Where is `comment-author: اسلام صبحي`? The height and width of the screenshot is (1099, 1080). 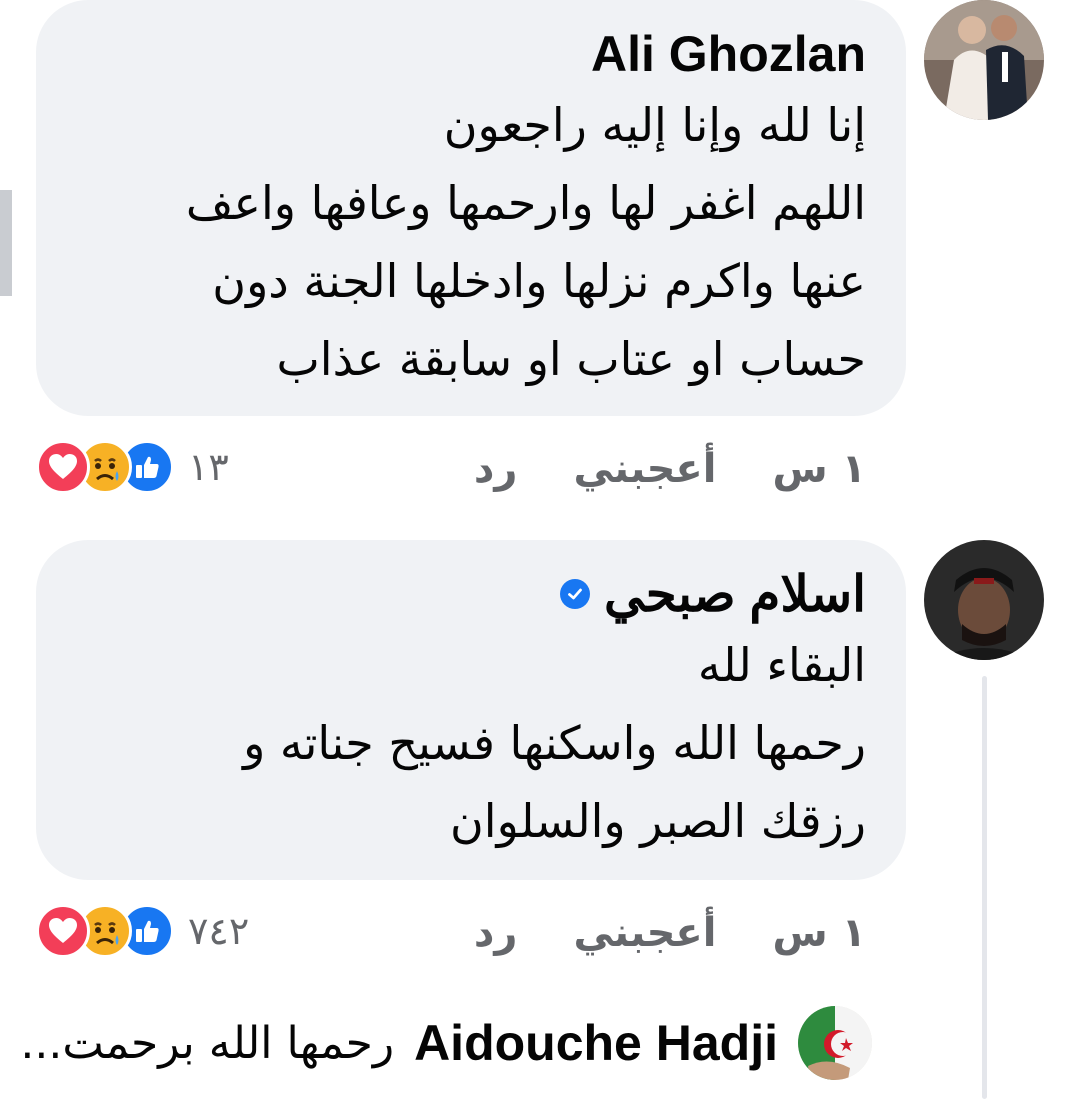 comment-author: اسلام صبحي is located at coordinates (479, 594).